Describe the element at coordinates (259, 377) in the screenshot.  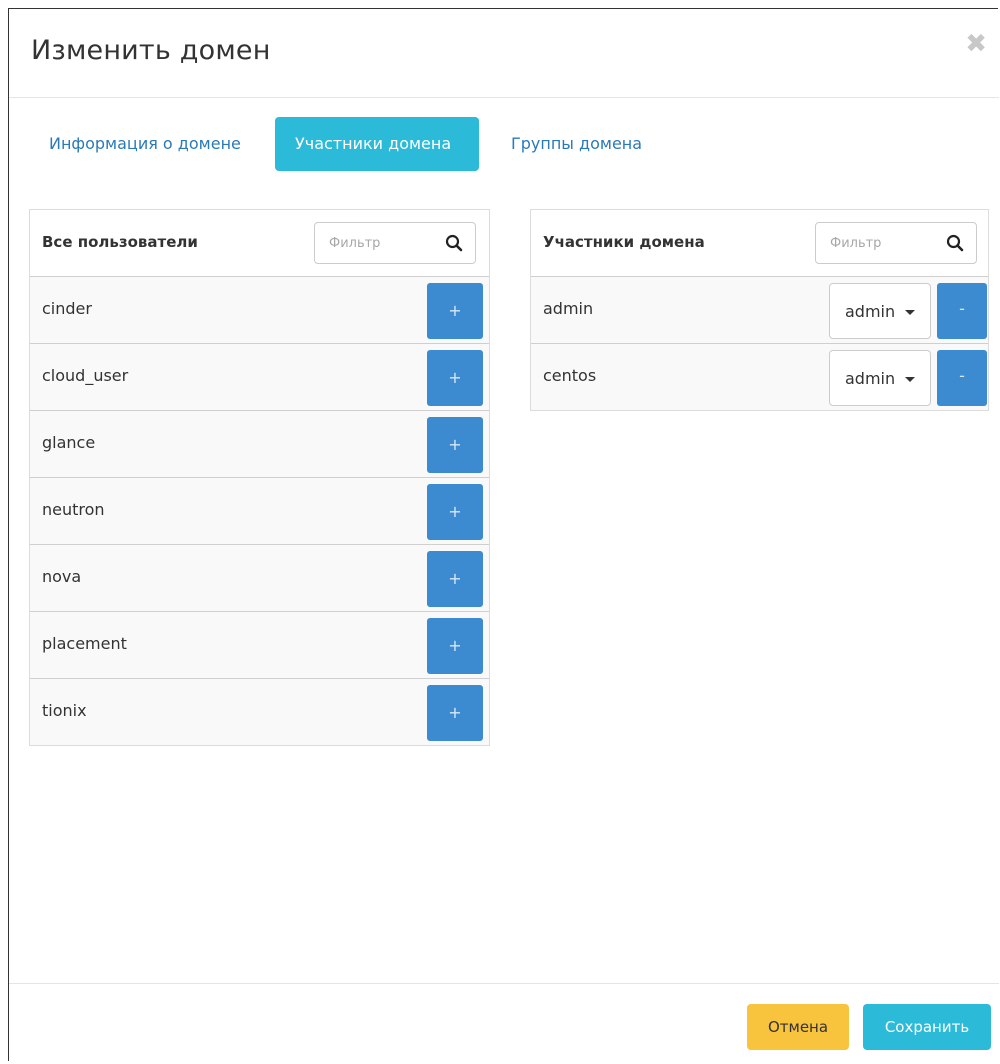
I see `user-row-cloud-user: cloud_user +` at that location.